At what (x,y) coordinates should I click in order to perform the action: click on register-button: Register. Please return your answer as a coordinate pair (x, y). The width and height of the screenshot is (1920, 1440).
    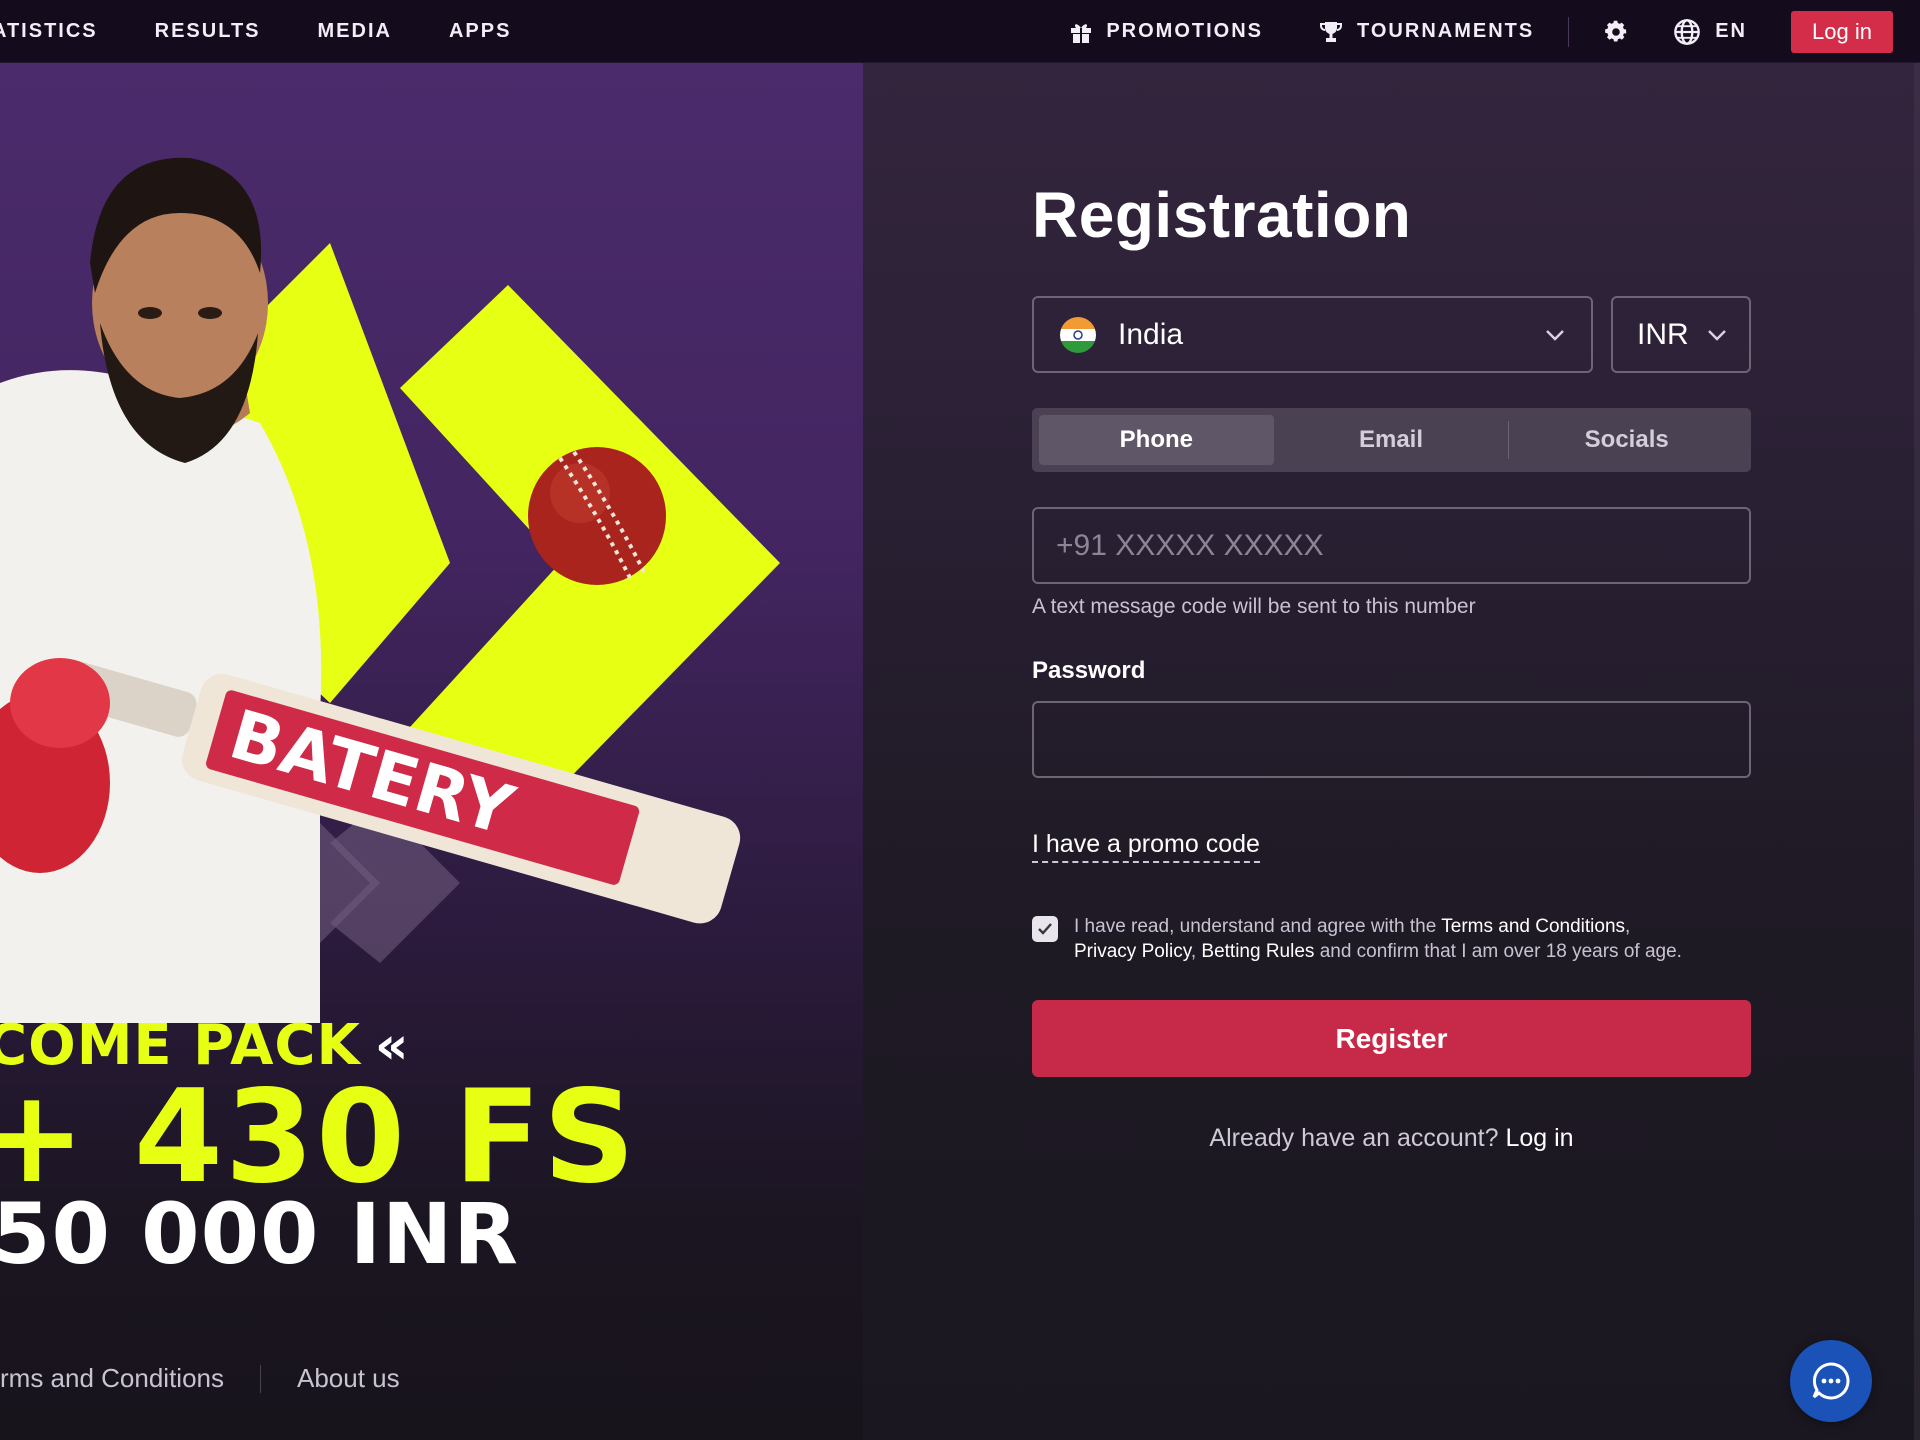
    Looking at the image, I should click on (1391, 1038).